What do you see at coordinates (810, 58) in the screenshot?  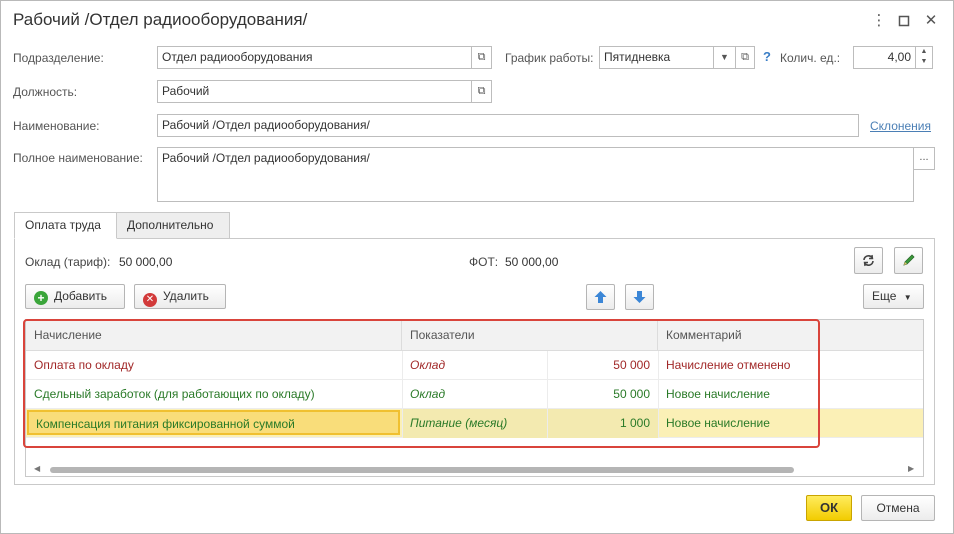 I see `units-label: Колич. ед.:` at bounding box center [810, 58].